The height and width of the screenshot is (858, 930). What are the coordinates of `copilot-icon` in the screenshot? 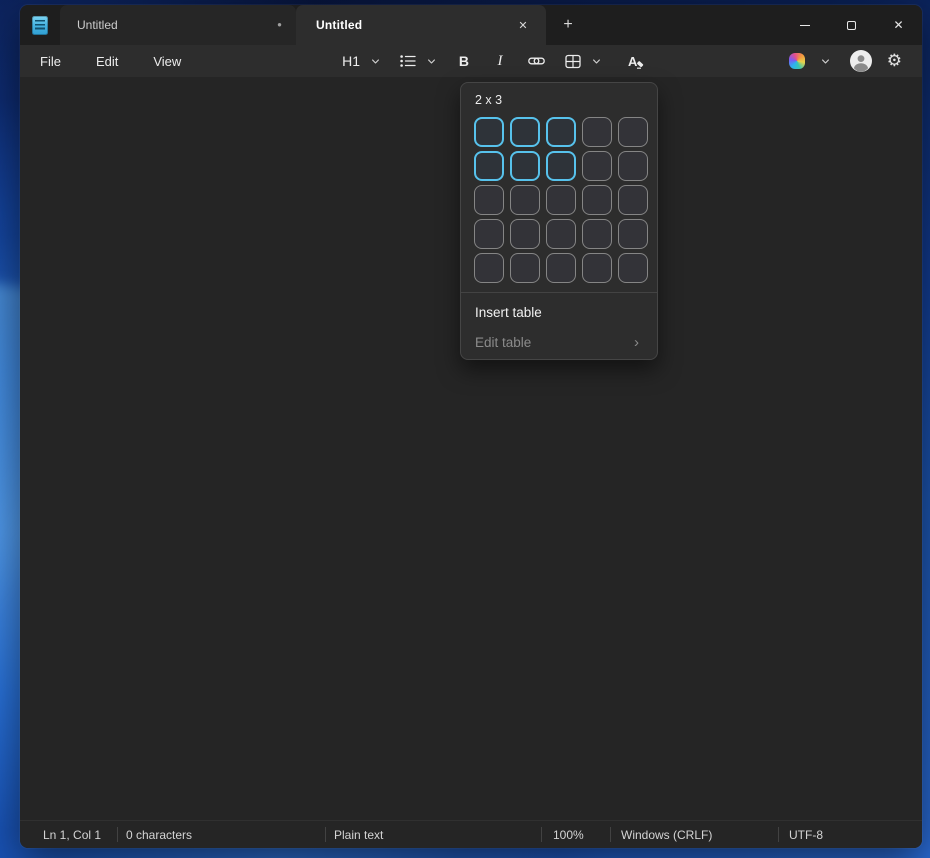 It's located at (796, 61).